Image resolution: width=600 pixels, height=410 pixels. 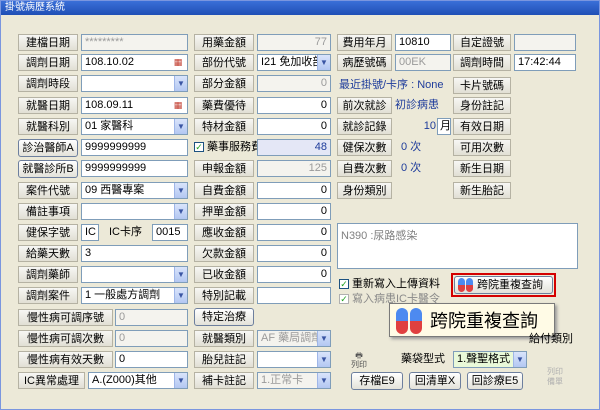 I want to click on part-amount-label: 部分金額, so click(x=224, y=83).